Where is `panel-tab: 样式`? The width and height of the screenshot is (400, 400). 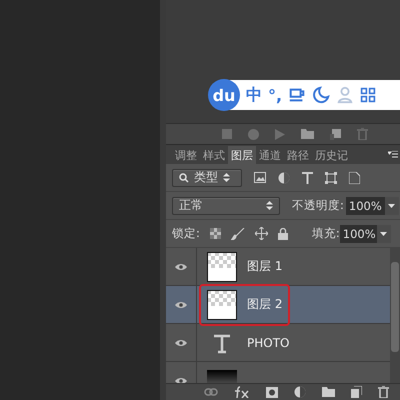 panel-tab: 样式 is located at coordinates (214, 155).